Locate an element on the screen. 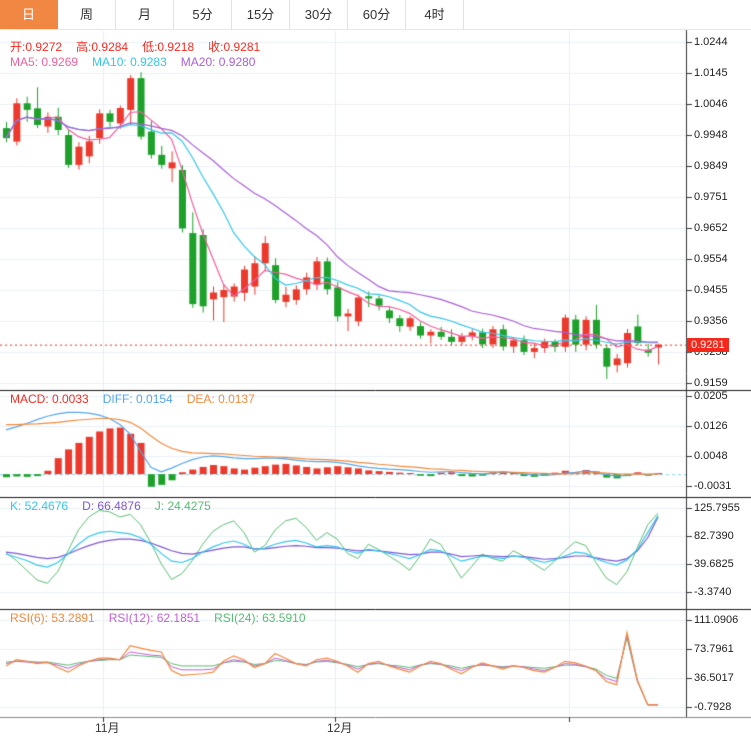 Image resolution: width=751 pixels, height=738 pixels. ma-header: MA5: 0.9269 MA10: 0.9283 MA20: 0.9280 is located at coordinates (139, 62).